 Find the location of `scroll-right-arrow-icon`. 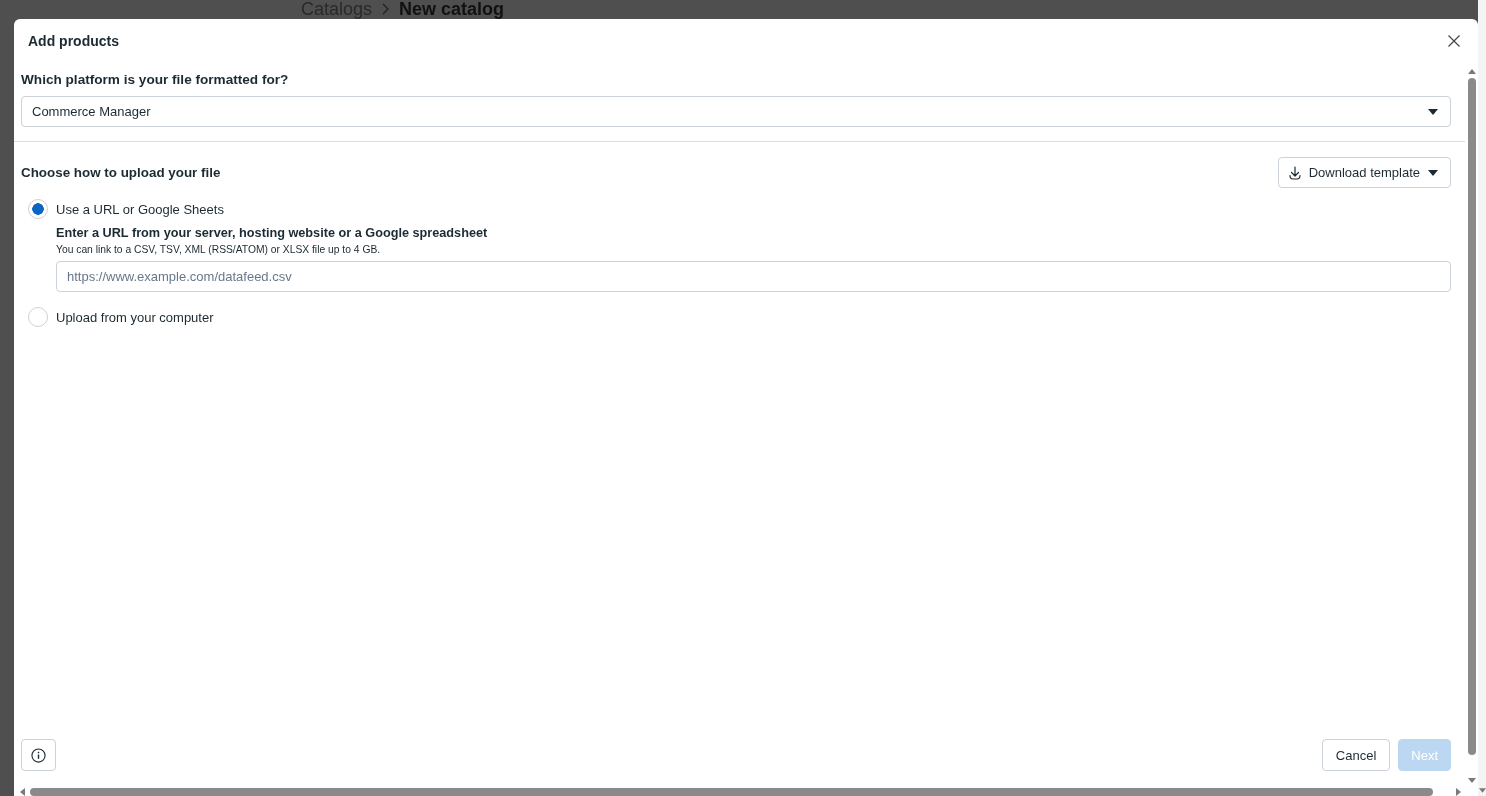

scroll-right-arrow-icon is located at coordinates (1458, 791).